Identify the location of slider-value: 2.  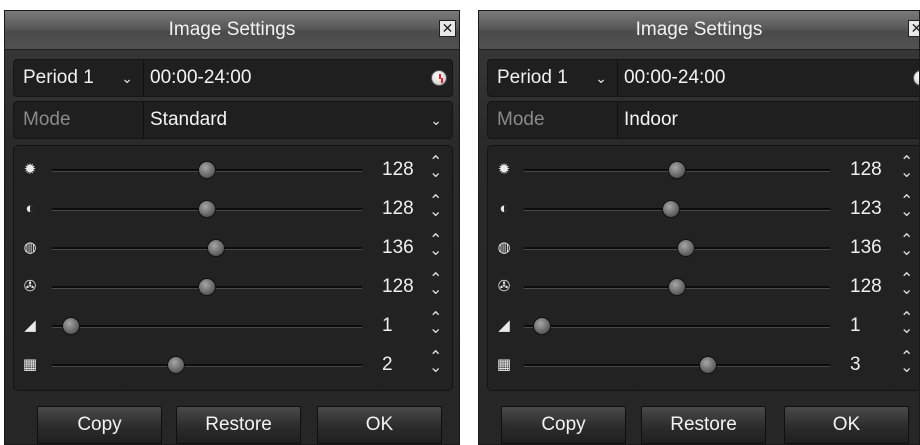
(387, 364).